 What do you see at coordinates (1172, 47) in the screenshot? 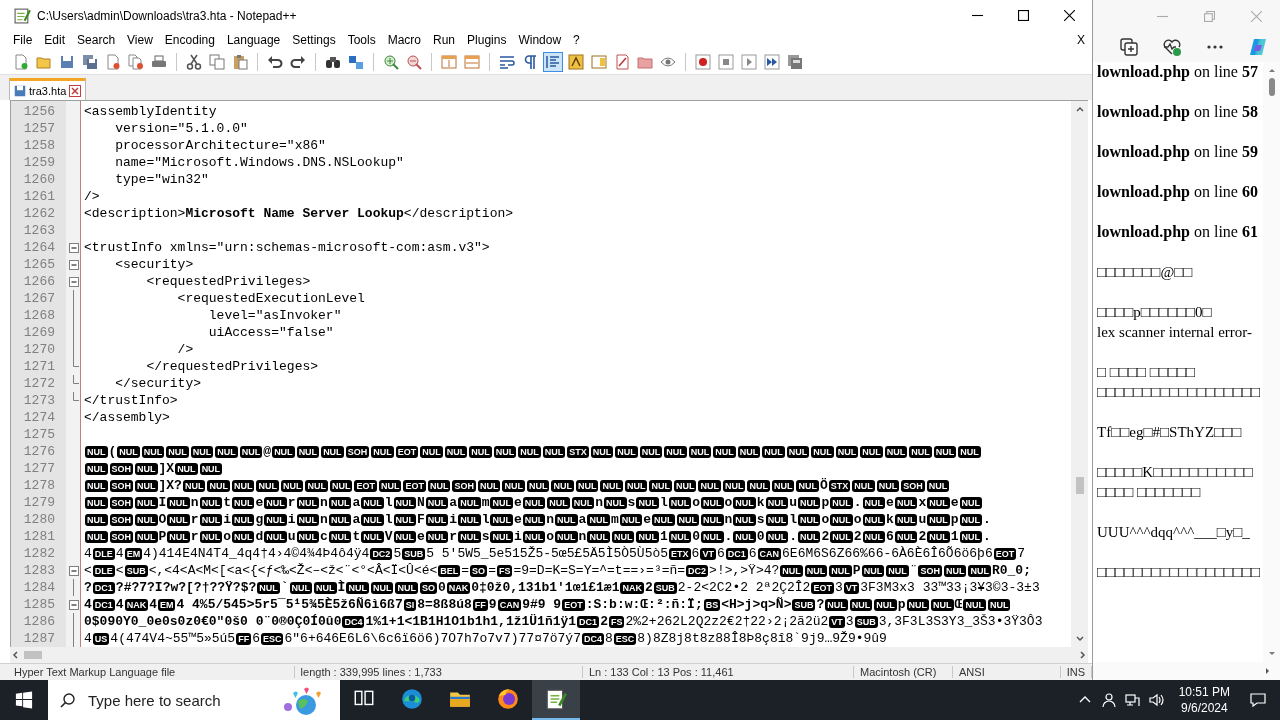
I see `heartbeat-icon` at bounding box center [1172, 47].